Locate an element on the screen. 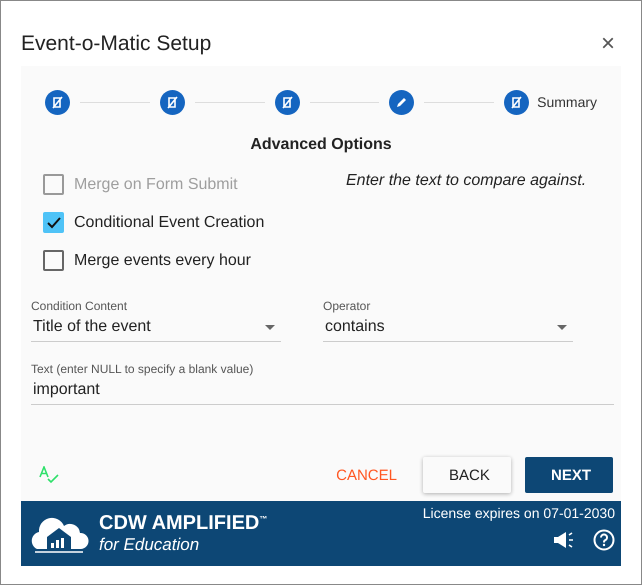 This screenshot has height=585, width=642. checkbox-label: Merge on Form Submit is located at coordinates (156, 185).